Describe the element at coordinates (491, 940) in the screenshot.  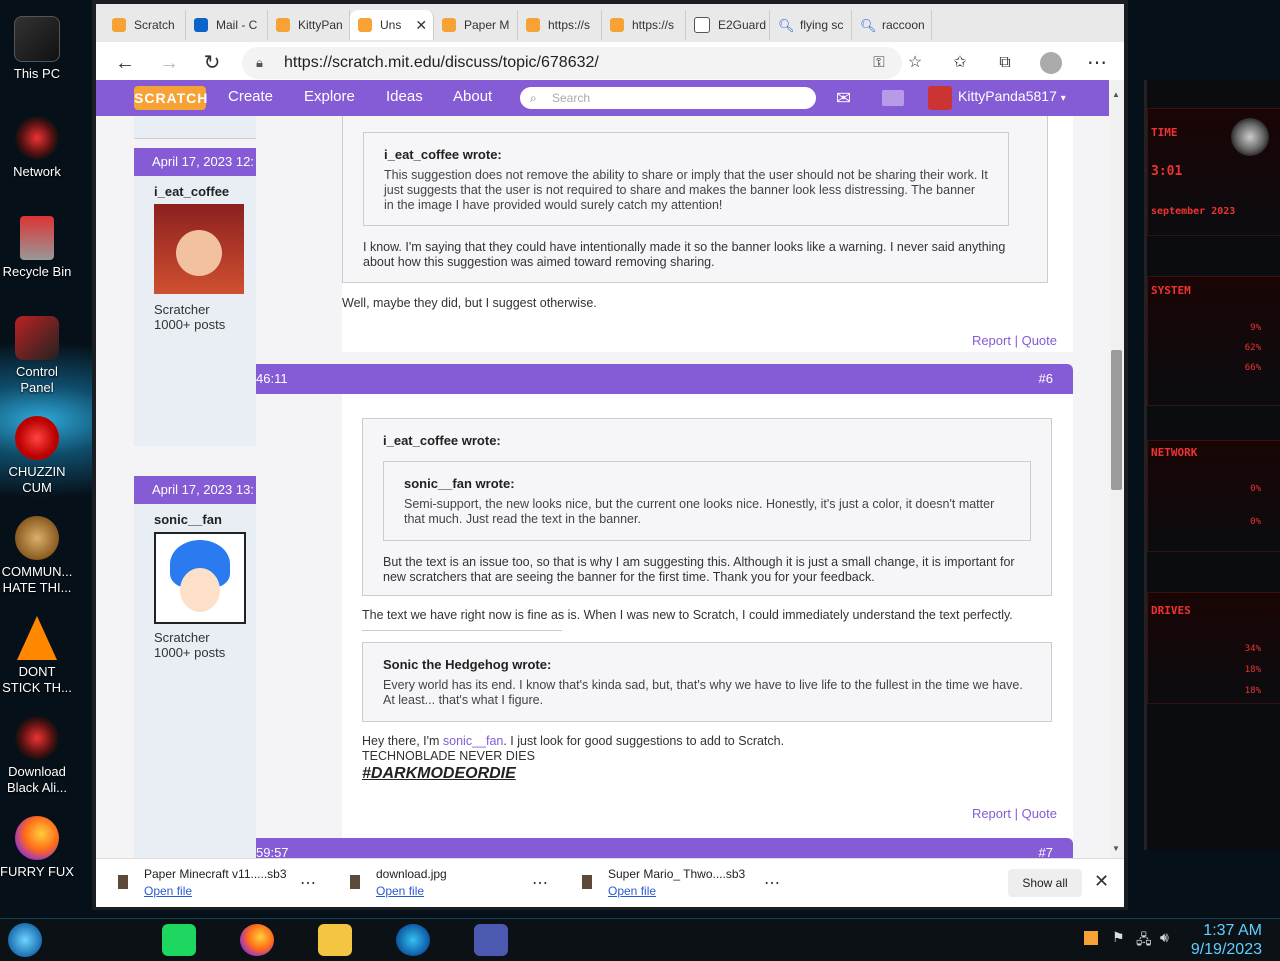
I see `app-window-icon` at that location.